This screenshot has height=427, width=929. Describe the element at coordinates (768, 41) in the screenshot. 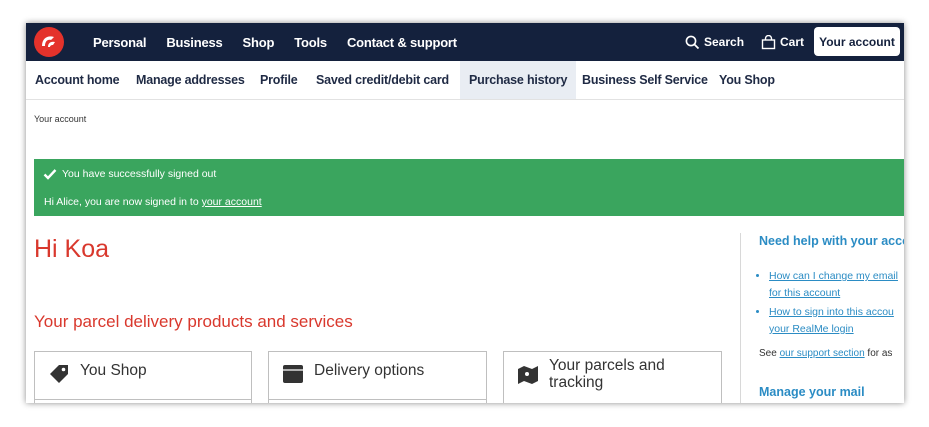

I see `cart-icon` at that location.